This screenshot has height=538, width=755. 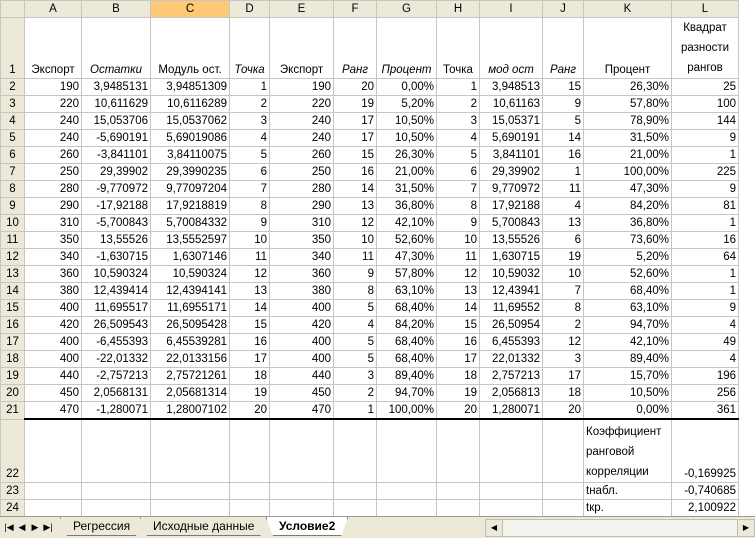 I want to click on row-header: 8, so click(x=12, y=189).